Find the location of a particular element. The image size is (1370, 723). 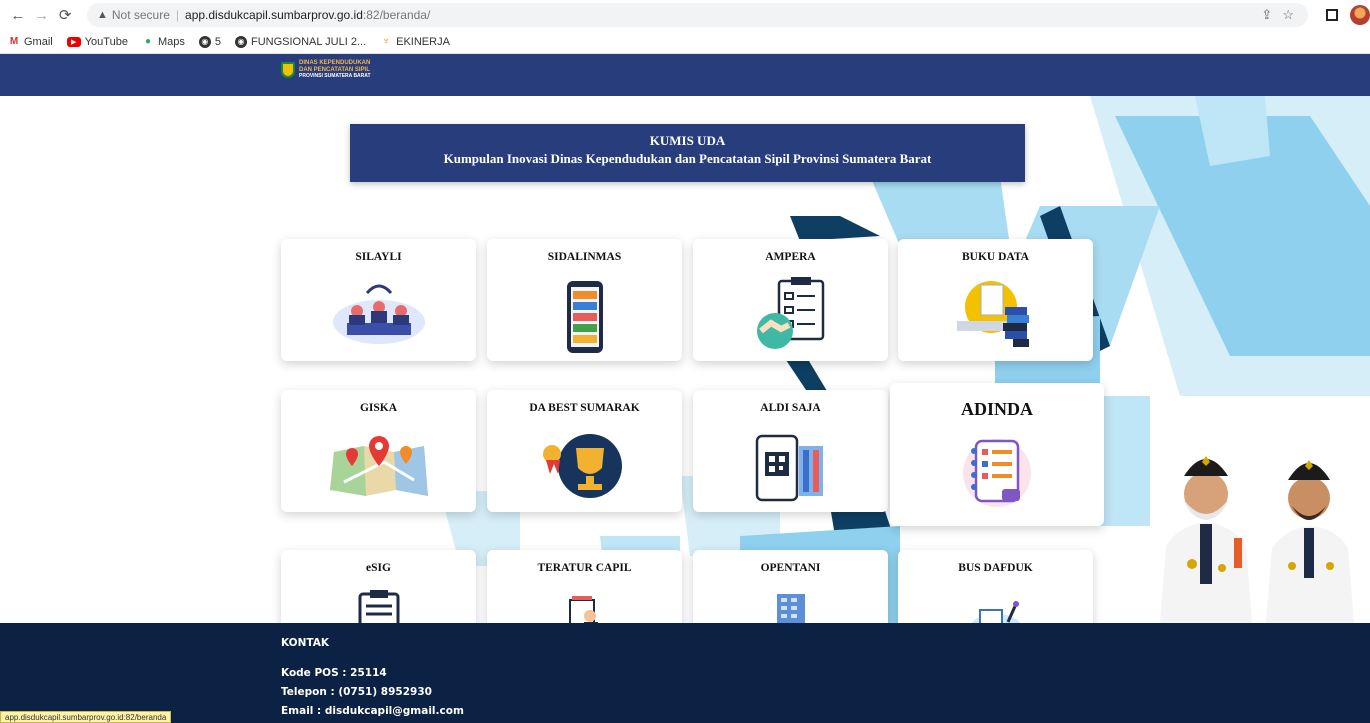

building-icon is located at coordinates (790, 608).